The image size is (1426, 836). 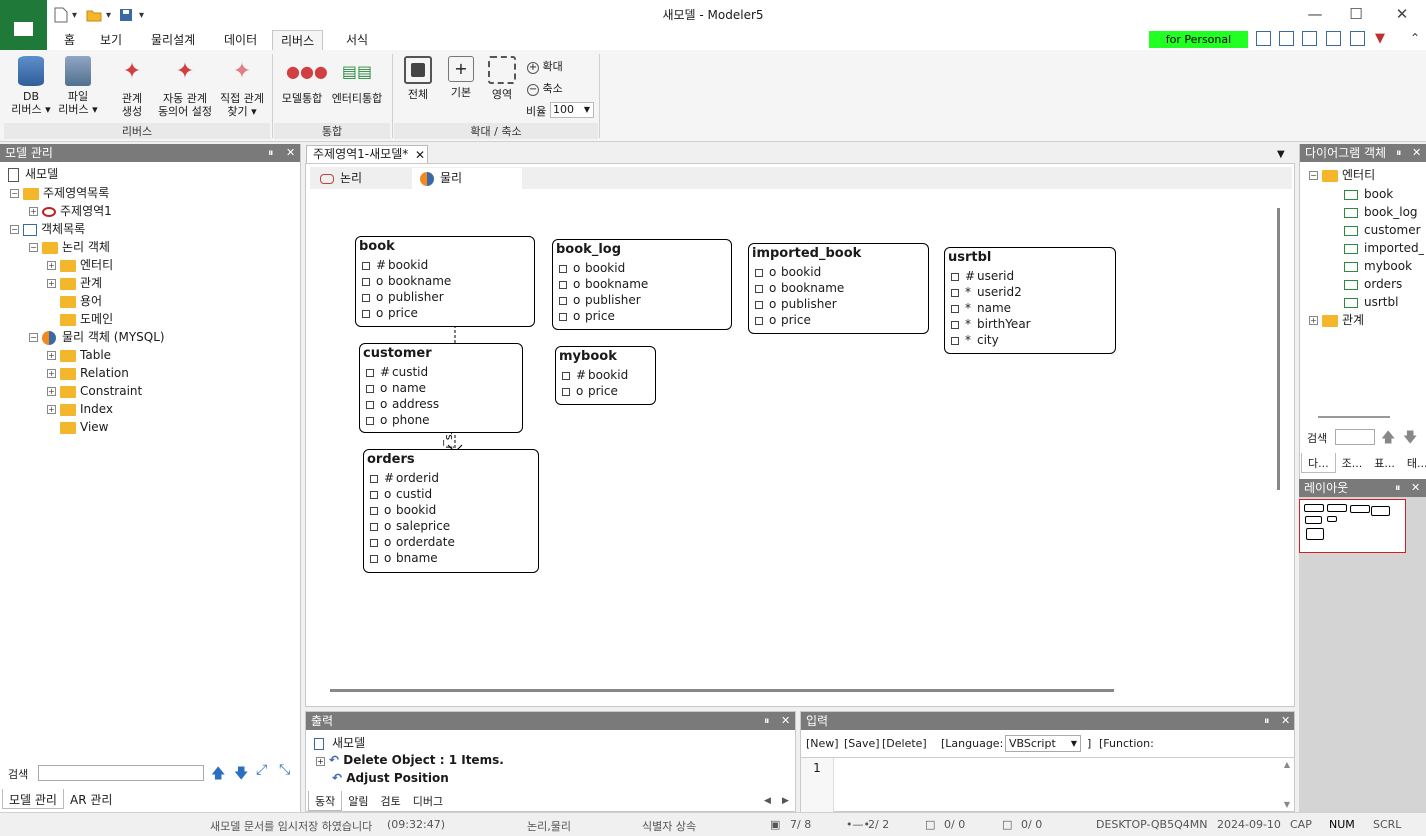 What do you see at coordinates (357, 80) in the screenshot?
I see `entity-merge-button: ▤▤ 엔터티통합` at bounding box center [357, 80].